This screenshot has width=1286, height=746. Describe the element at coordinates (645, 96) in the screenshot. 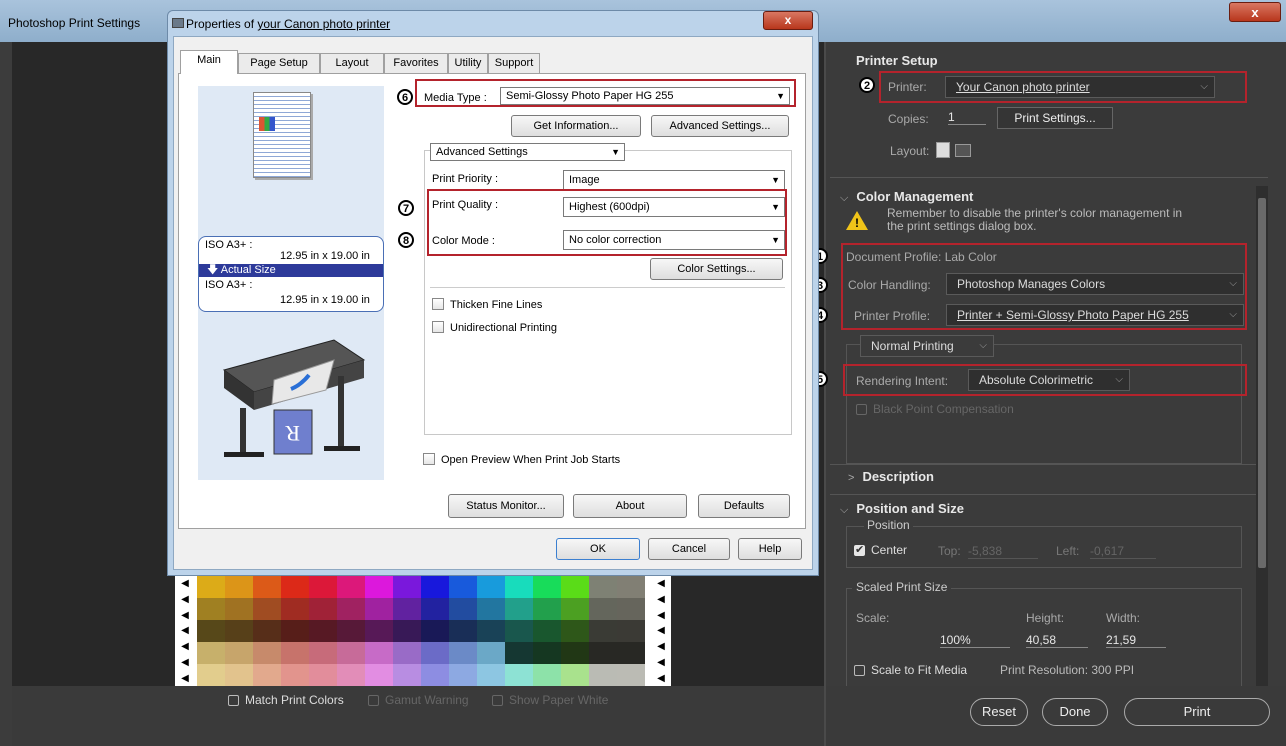

I see `media-type-select: Semi-Glossy Photo Paper HG 255 ▼` at that location.